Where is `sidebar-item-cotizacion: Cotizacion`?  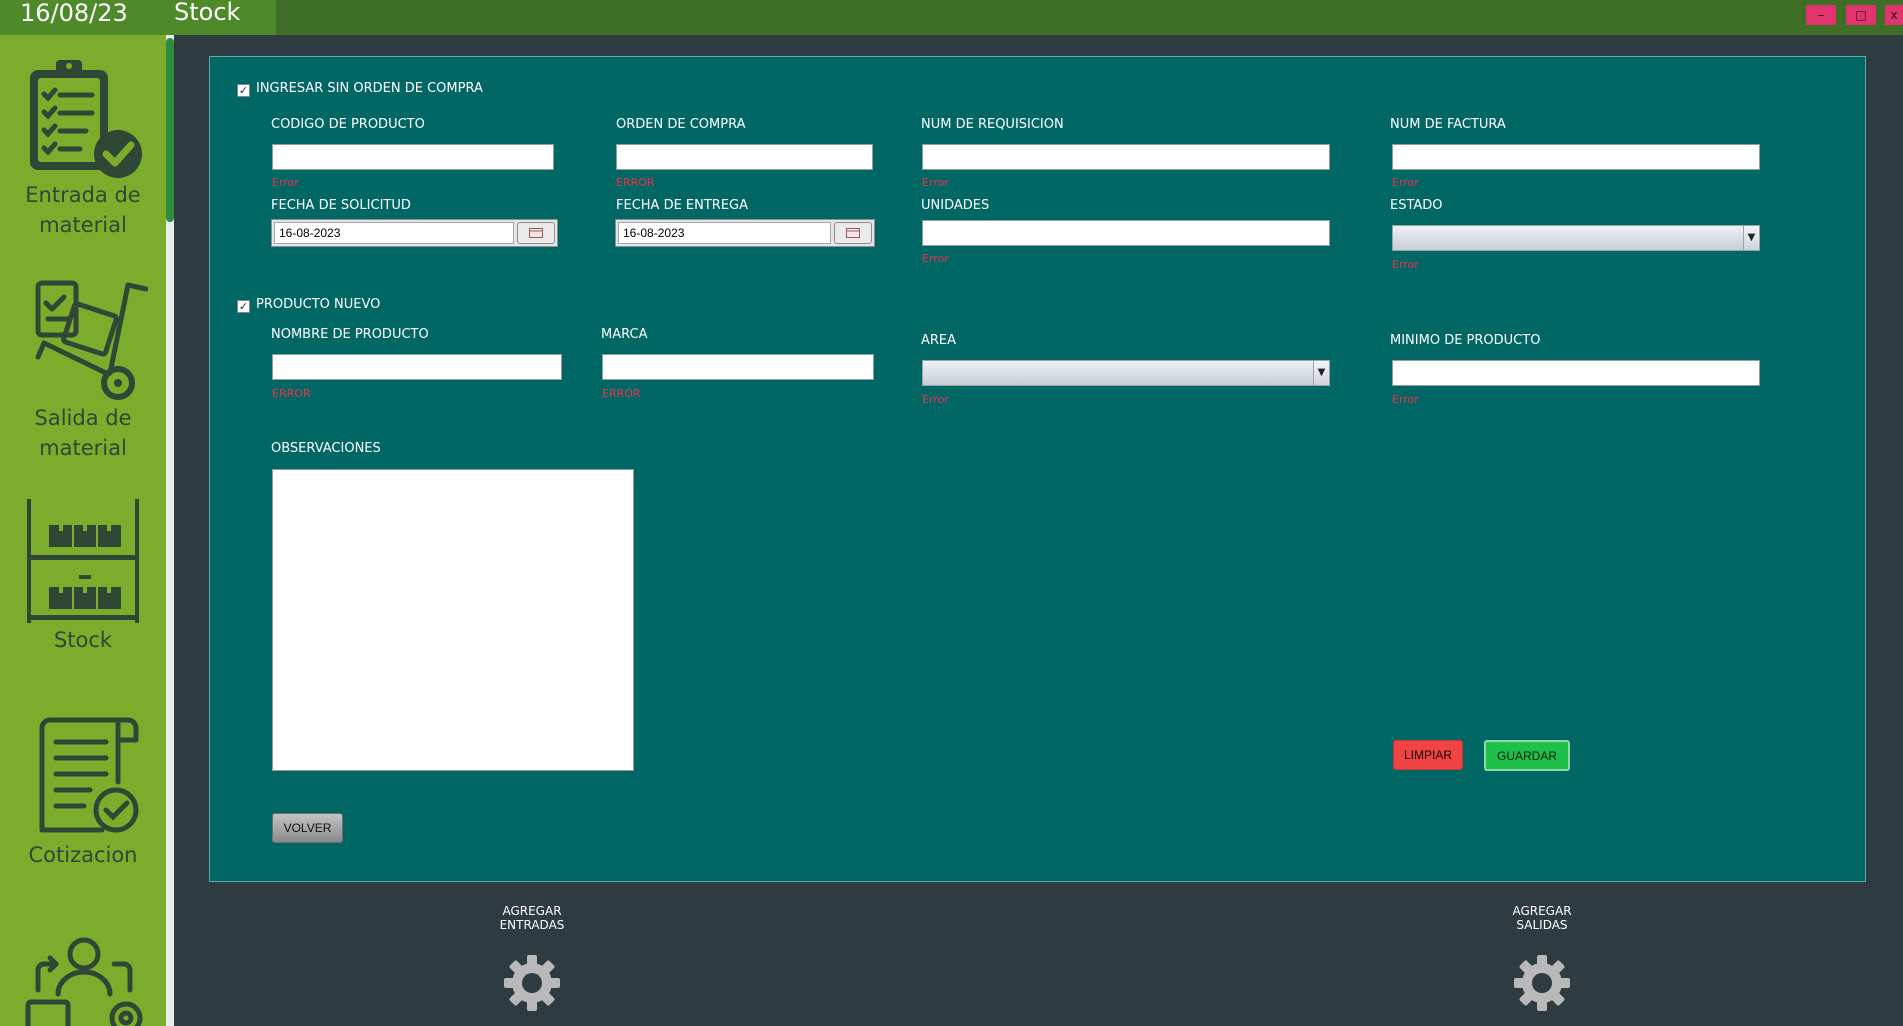
sidebar-item-cotizacion: Cotizacion is located at coordinates (83, 791).